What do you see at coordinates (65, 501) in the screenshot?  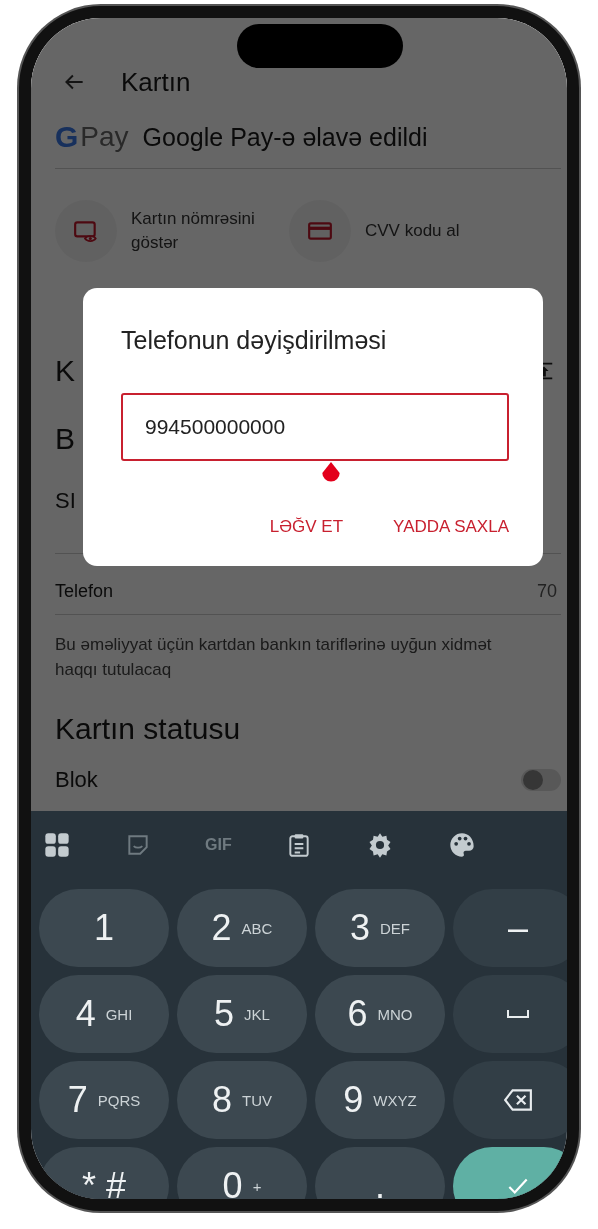 I see `covered-text: SI` at bounding box center [65, 501].